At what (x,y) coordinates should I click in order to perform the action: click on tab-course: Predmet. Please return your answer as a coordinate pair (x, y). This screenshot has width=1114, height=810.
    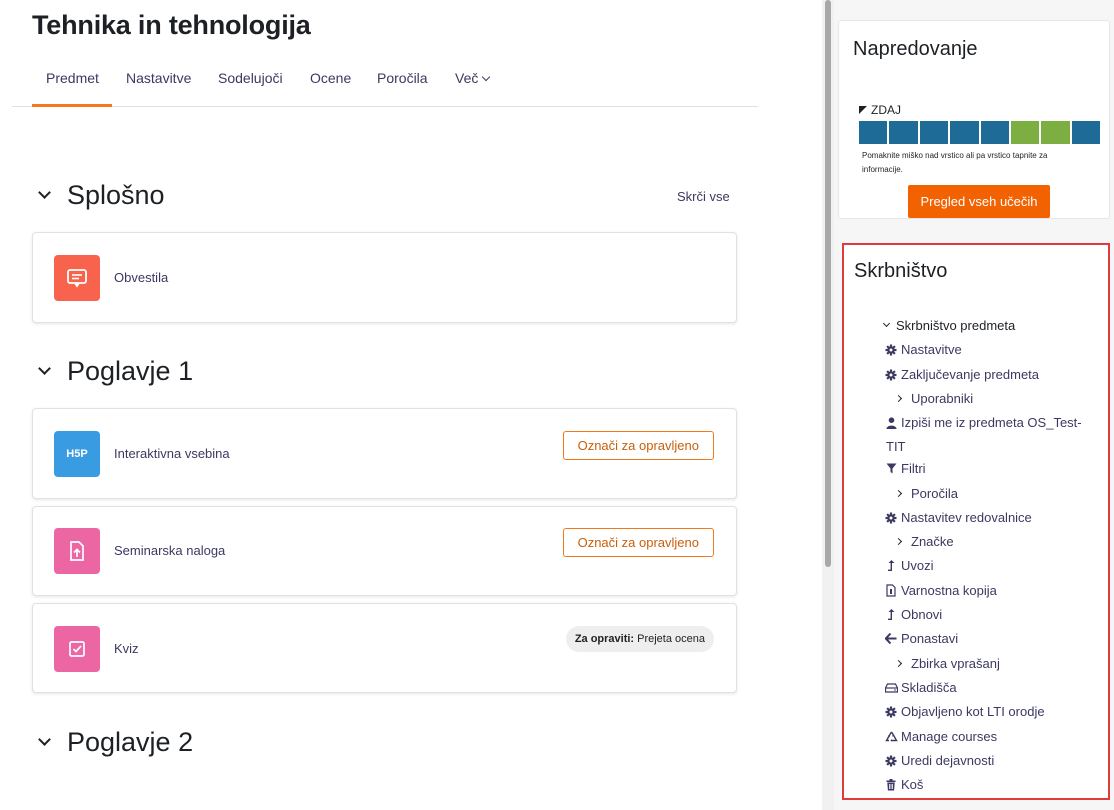
    Looking at the image, I should click on (72, 78).